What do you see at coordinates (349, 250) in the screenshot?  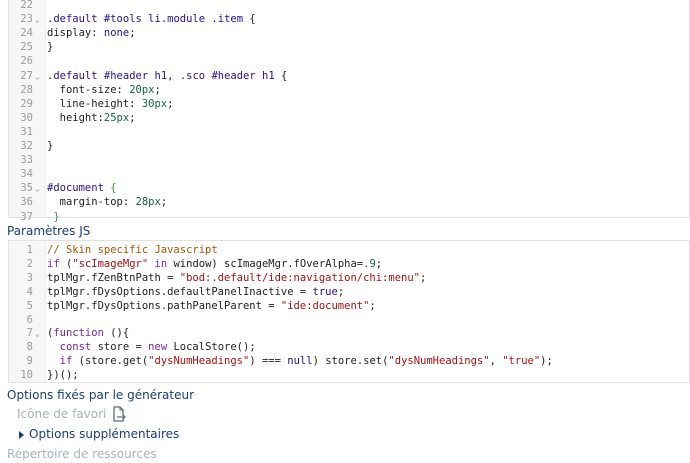 I see `js-code-line: 1 // Skin specific Javascript` at bounding box center [349, 250].